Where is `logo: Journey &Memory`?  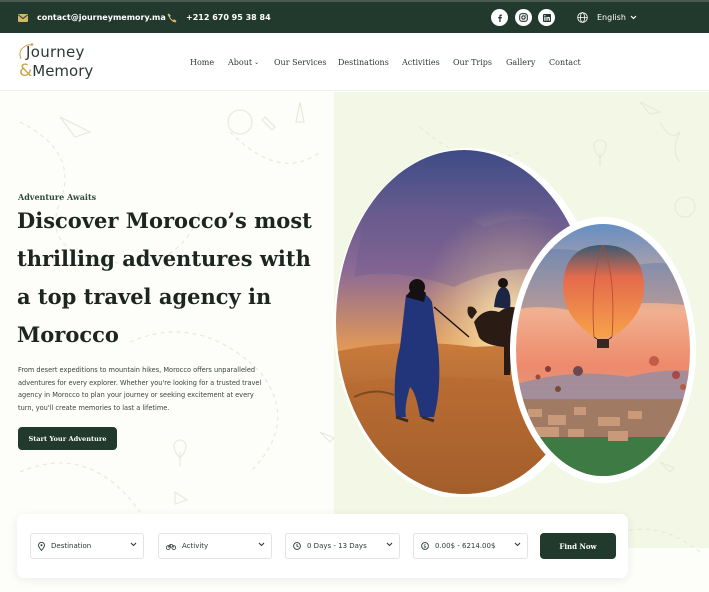 logo: Journey &Memory is located at coordinates (62, 63).